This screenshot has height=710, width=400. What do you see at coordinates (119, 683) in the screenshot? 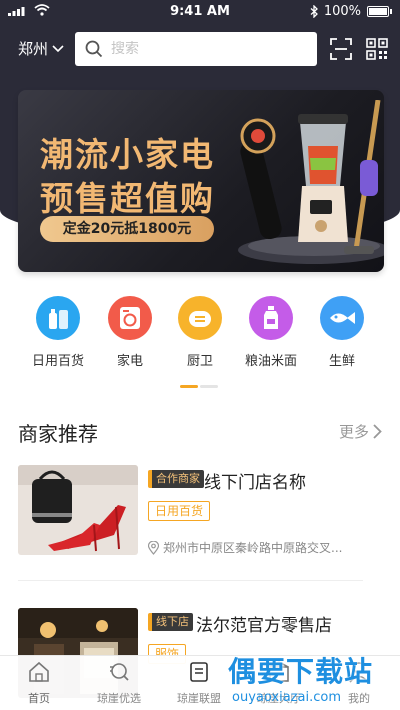
I see `tab-featured: 琼崖优选` at bounding box center [119, 683].